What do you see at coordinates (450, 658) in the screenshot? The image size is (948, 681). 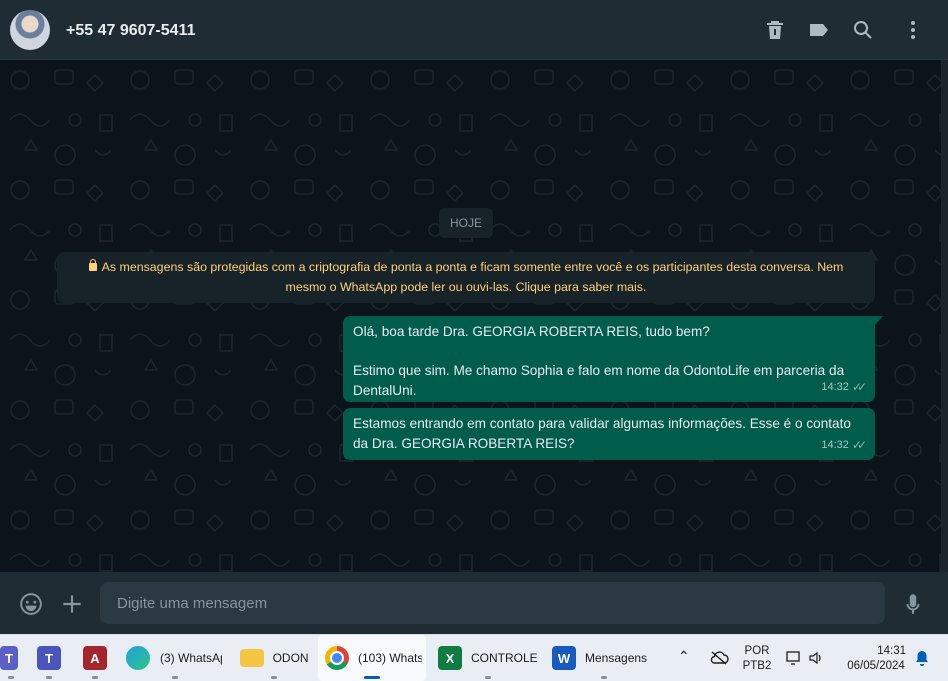 I see `excel-icon: X` at bounding box center [450, 658].